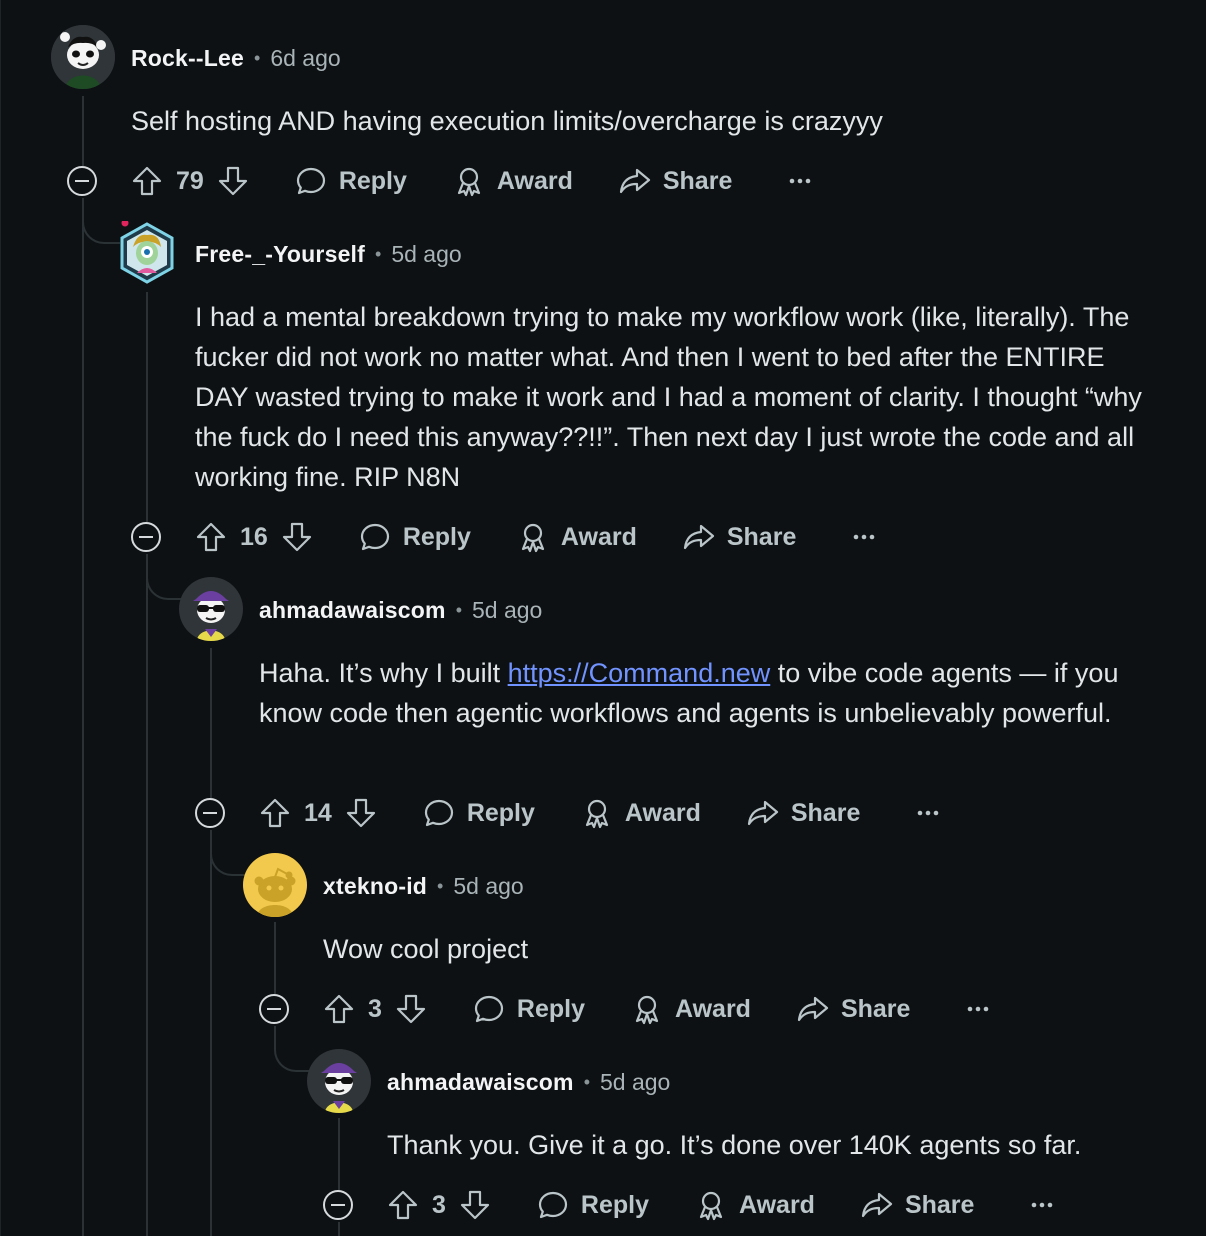  Describe the element at coordinates (280, 254) in the screenshot. I see `comment-username: Free-_-Yourself` at that location.